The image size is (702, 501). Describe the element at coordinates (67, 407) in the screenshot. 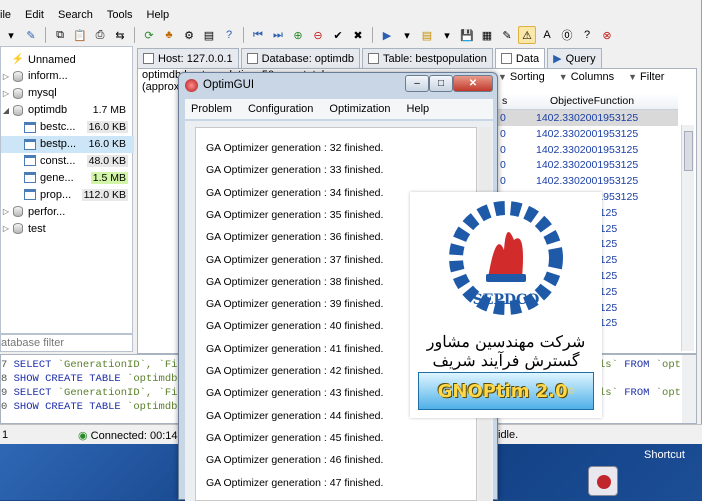

I see `sql-keyword: SHOW CREATE TABLE` at that location.